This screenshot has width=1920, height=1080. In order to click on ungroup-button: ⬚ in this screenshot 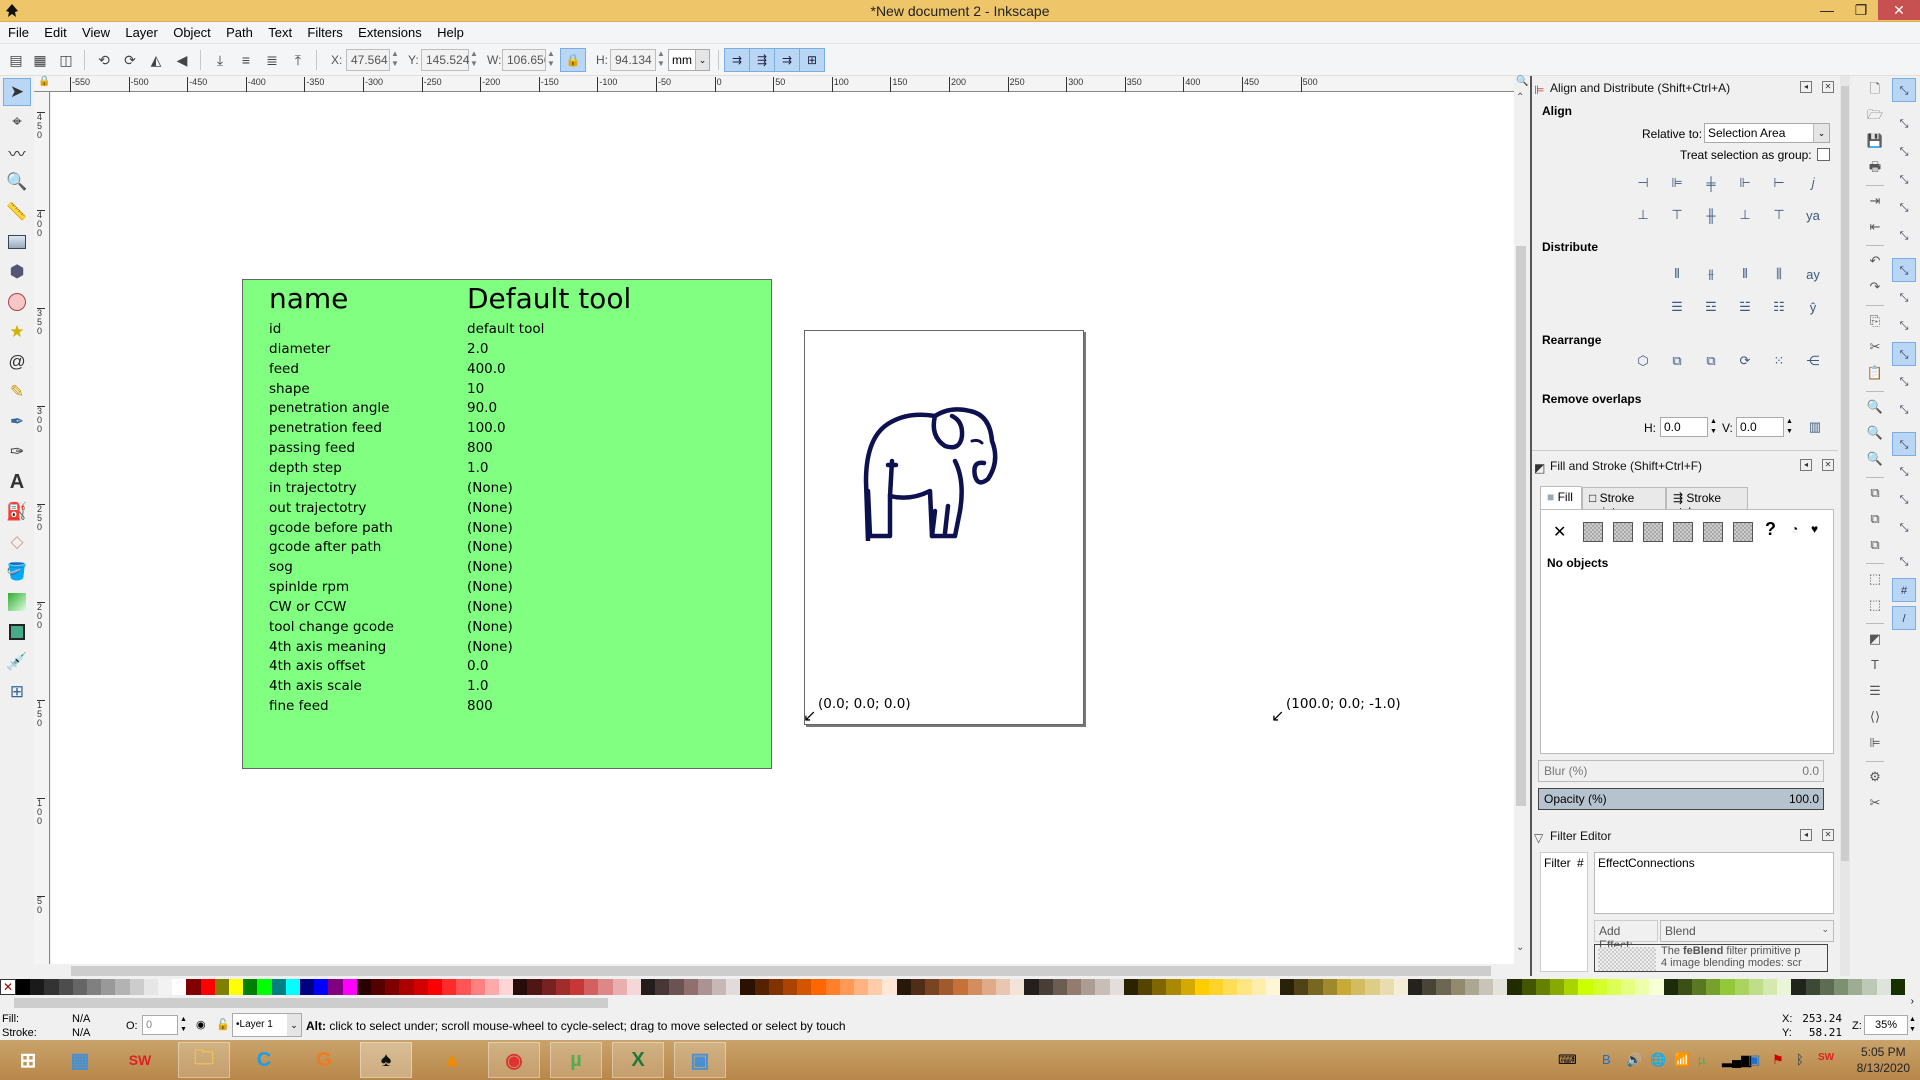, I will do `click(1875, 605)`.